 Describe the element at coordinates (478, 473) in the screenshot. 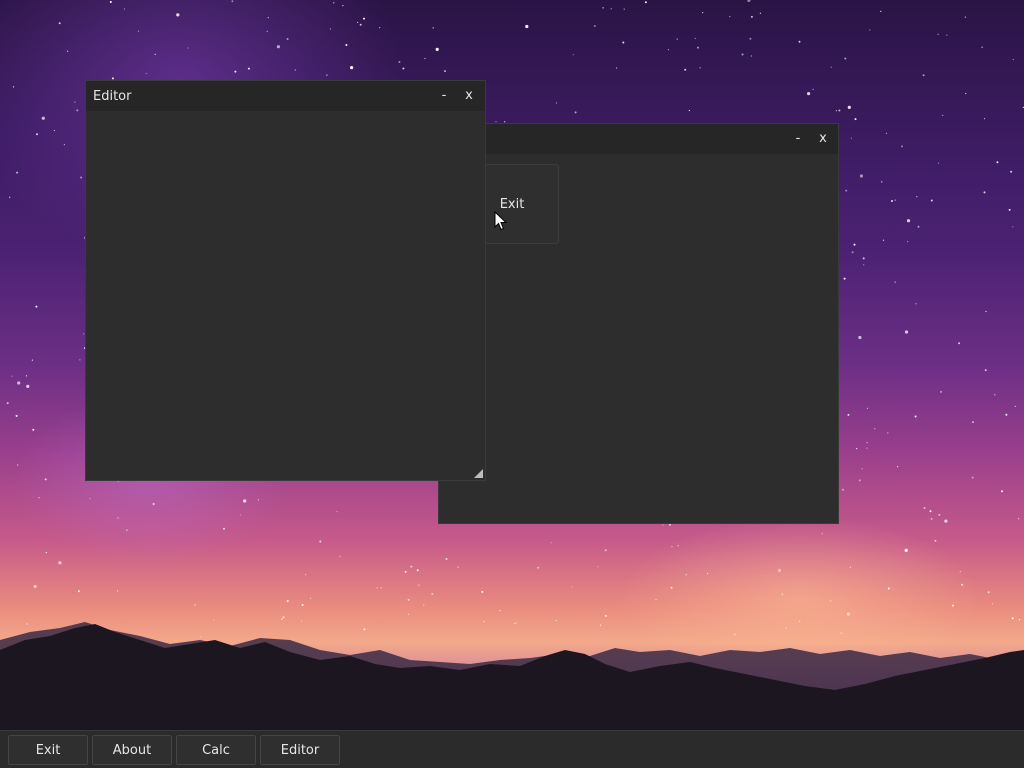

I see `resize-grip-icon` at that location.